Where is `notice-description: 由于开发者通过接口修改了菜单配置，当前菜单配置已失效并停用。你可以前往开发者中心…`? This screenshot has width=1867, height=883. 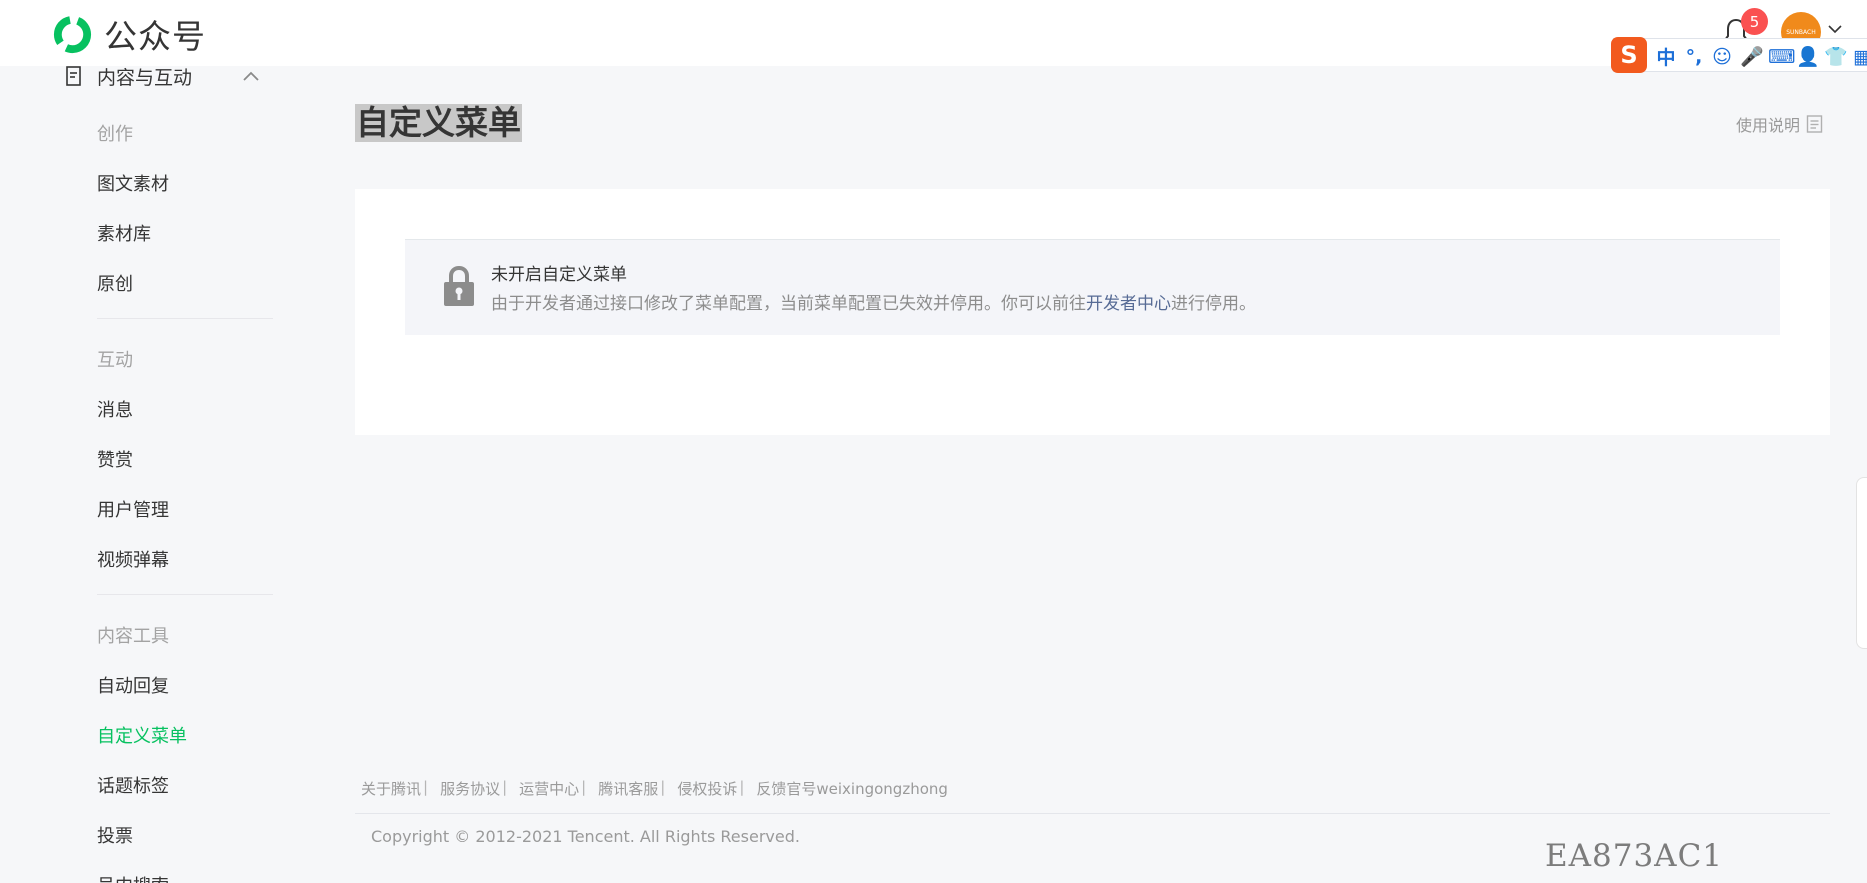 notice-description: 由于开发者通过接口修改了菜单配置，当前菜单配置已失效并停用。你可以前往开发者中心… is located at coordinates (873, 301).